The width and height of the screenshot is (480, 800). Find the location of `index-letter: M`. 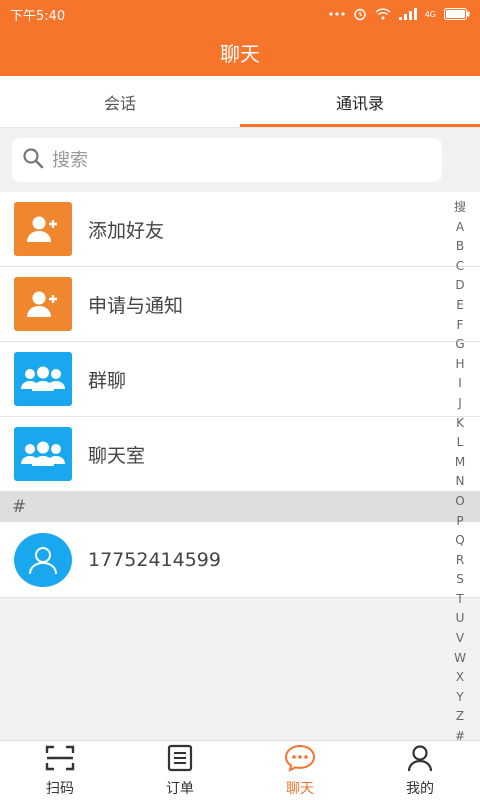

index-letter: M is located at coordinates (460, 463).